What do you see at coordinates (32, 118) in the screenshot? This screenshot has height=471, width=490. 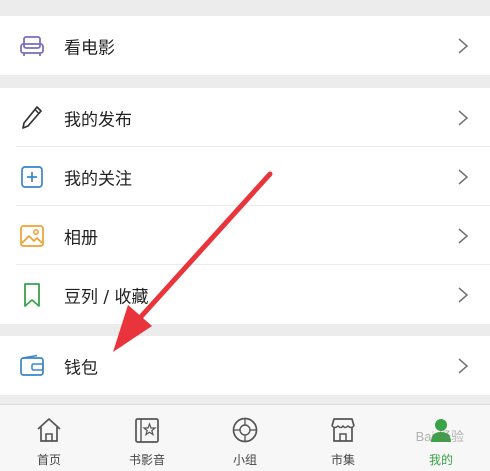 I see `pencil-icon` at bounding box center [32, 118].